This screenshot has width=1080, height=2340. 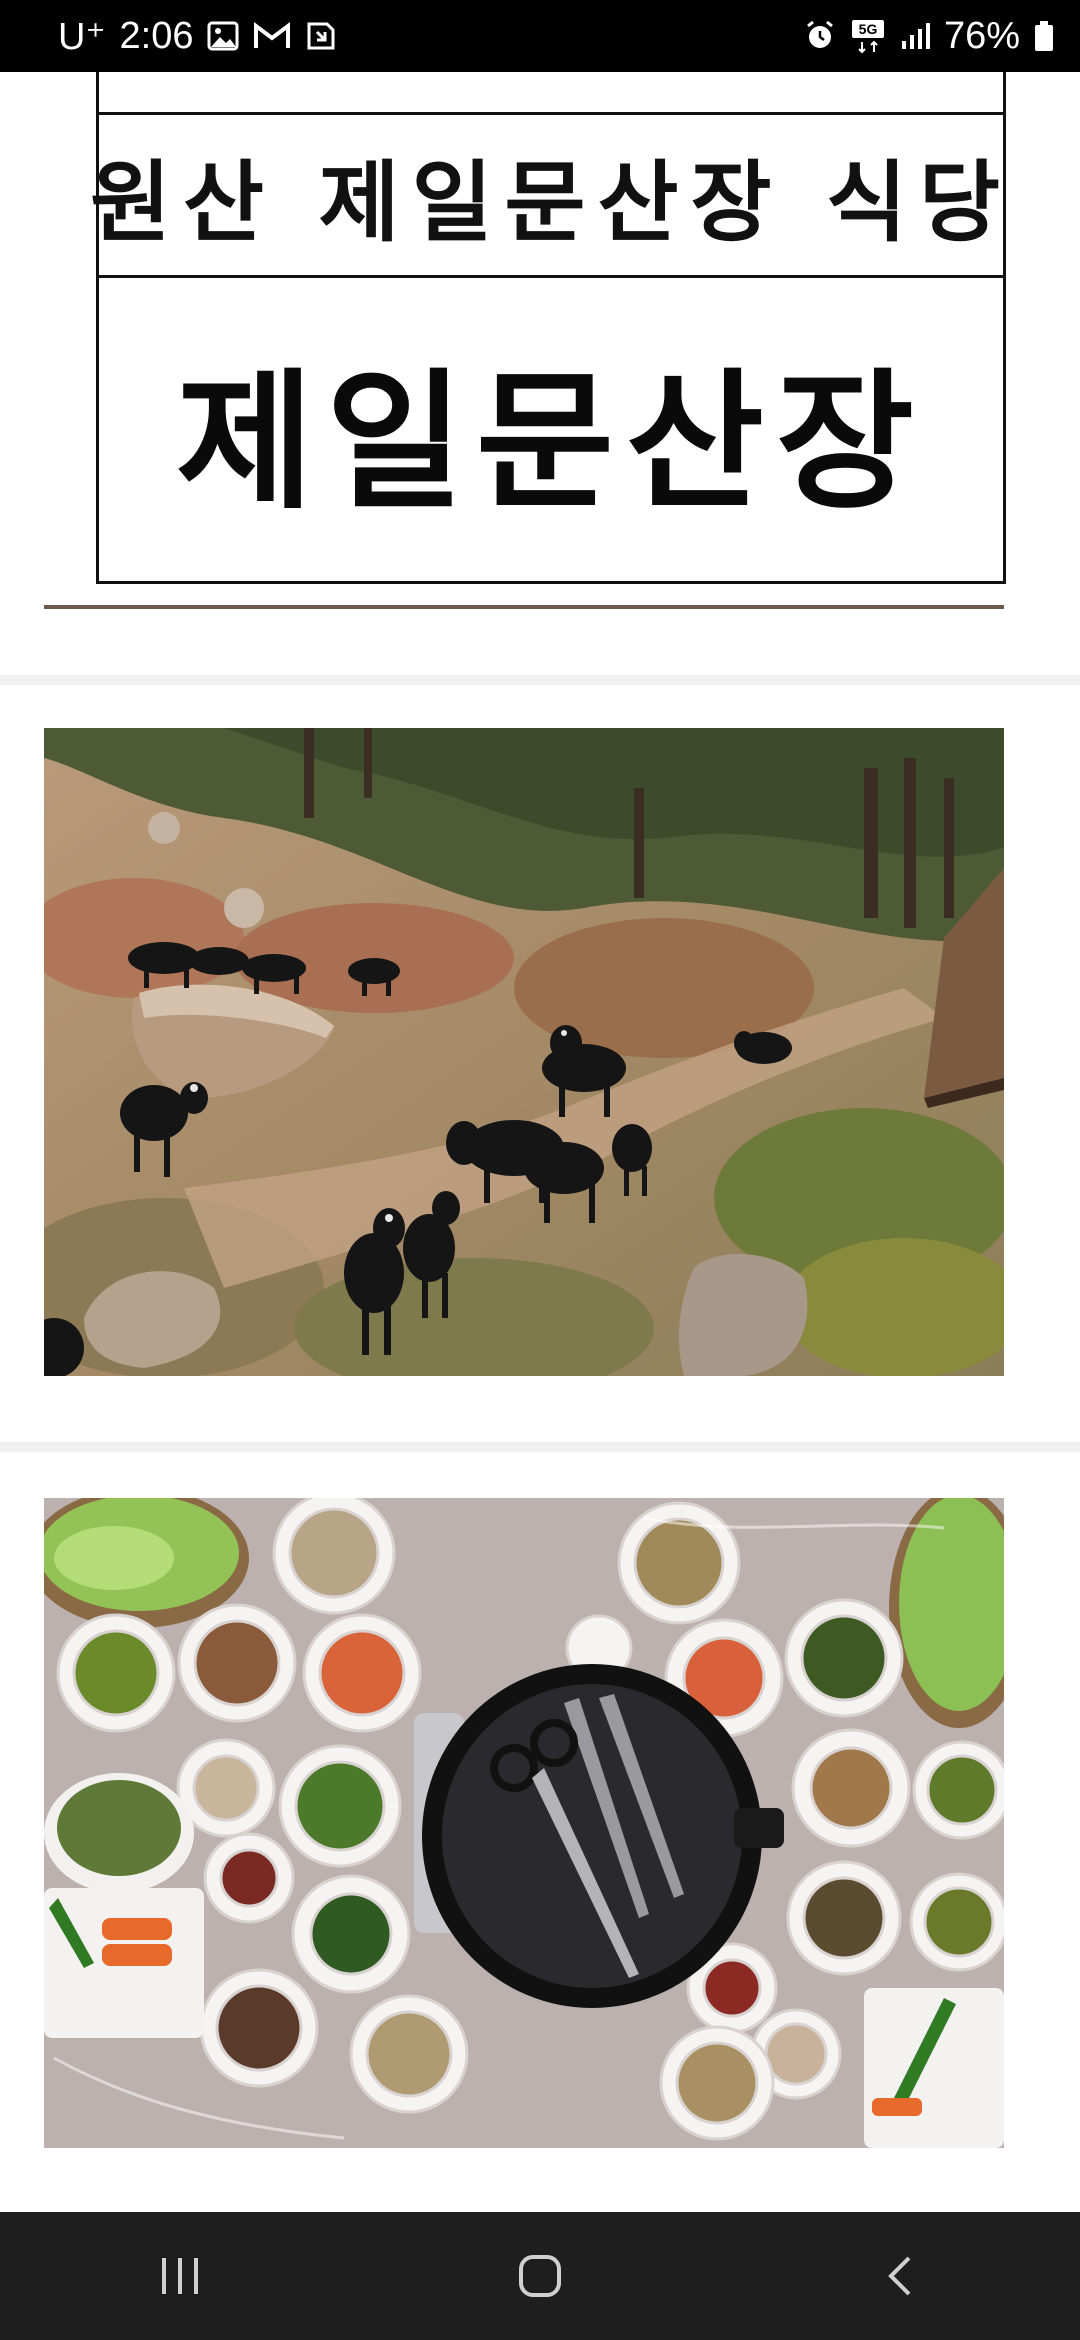 I want to click on battery-percent: 76%, so click(x=981, y=35).